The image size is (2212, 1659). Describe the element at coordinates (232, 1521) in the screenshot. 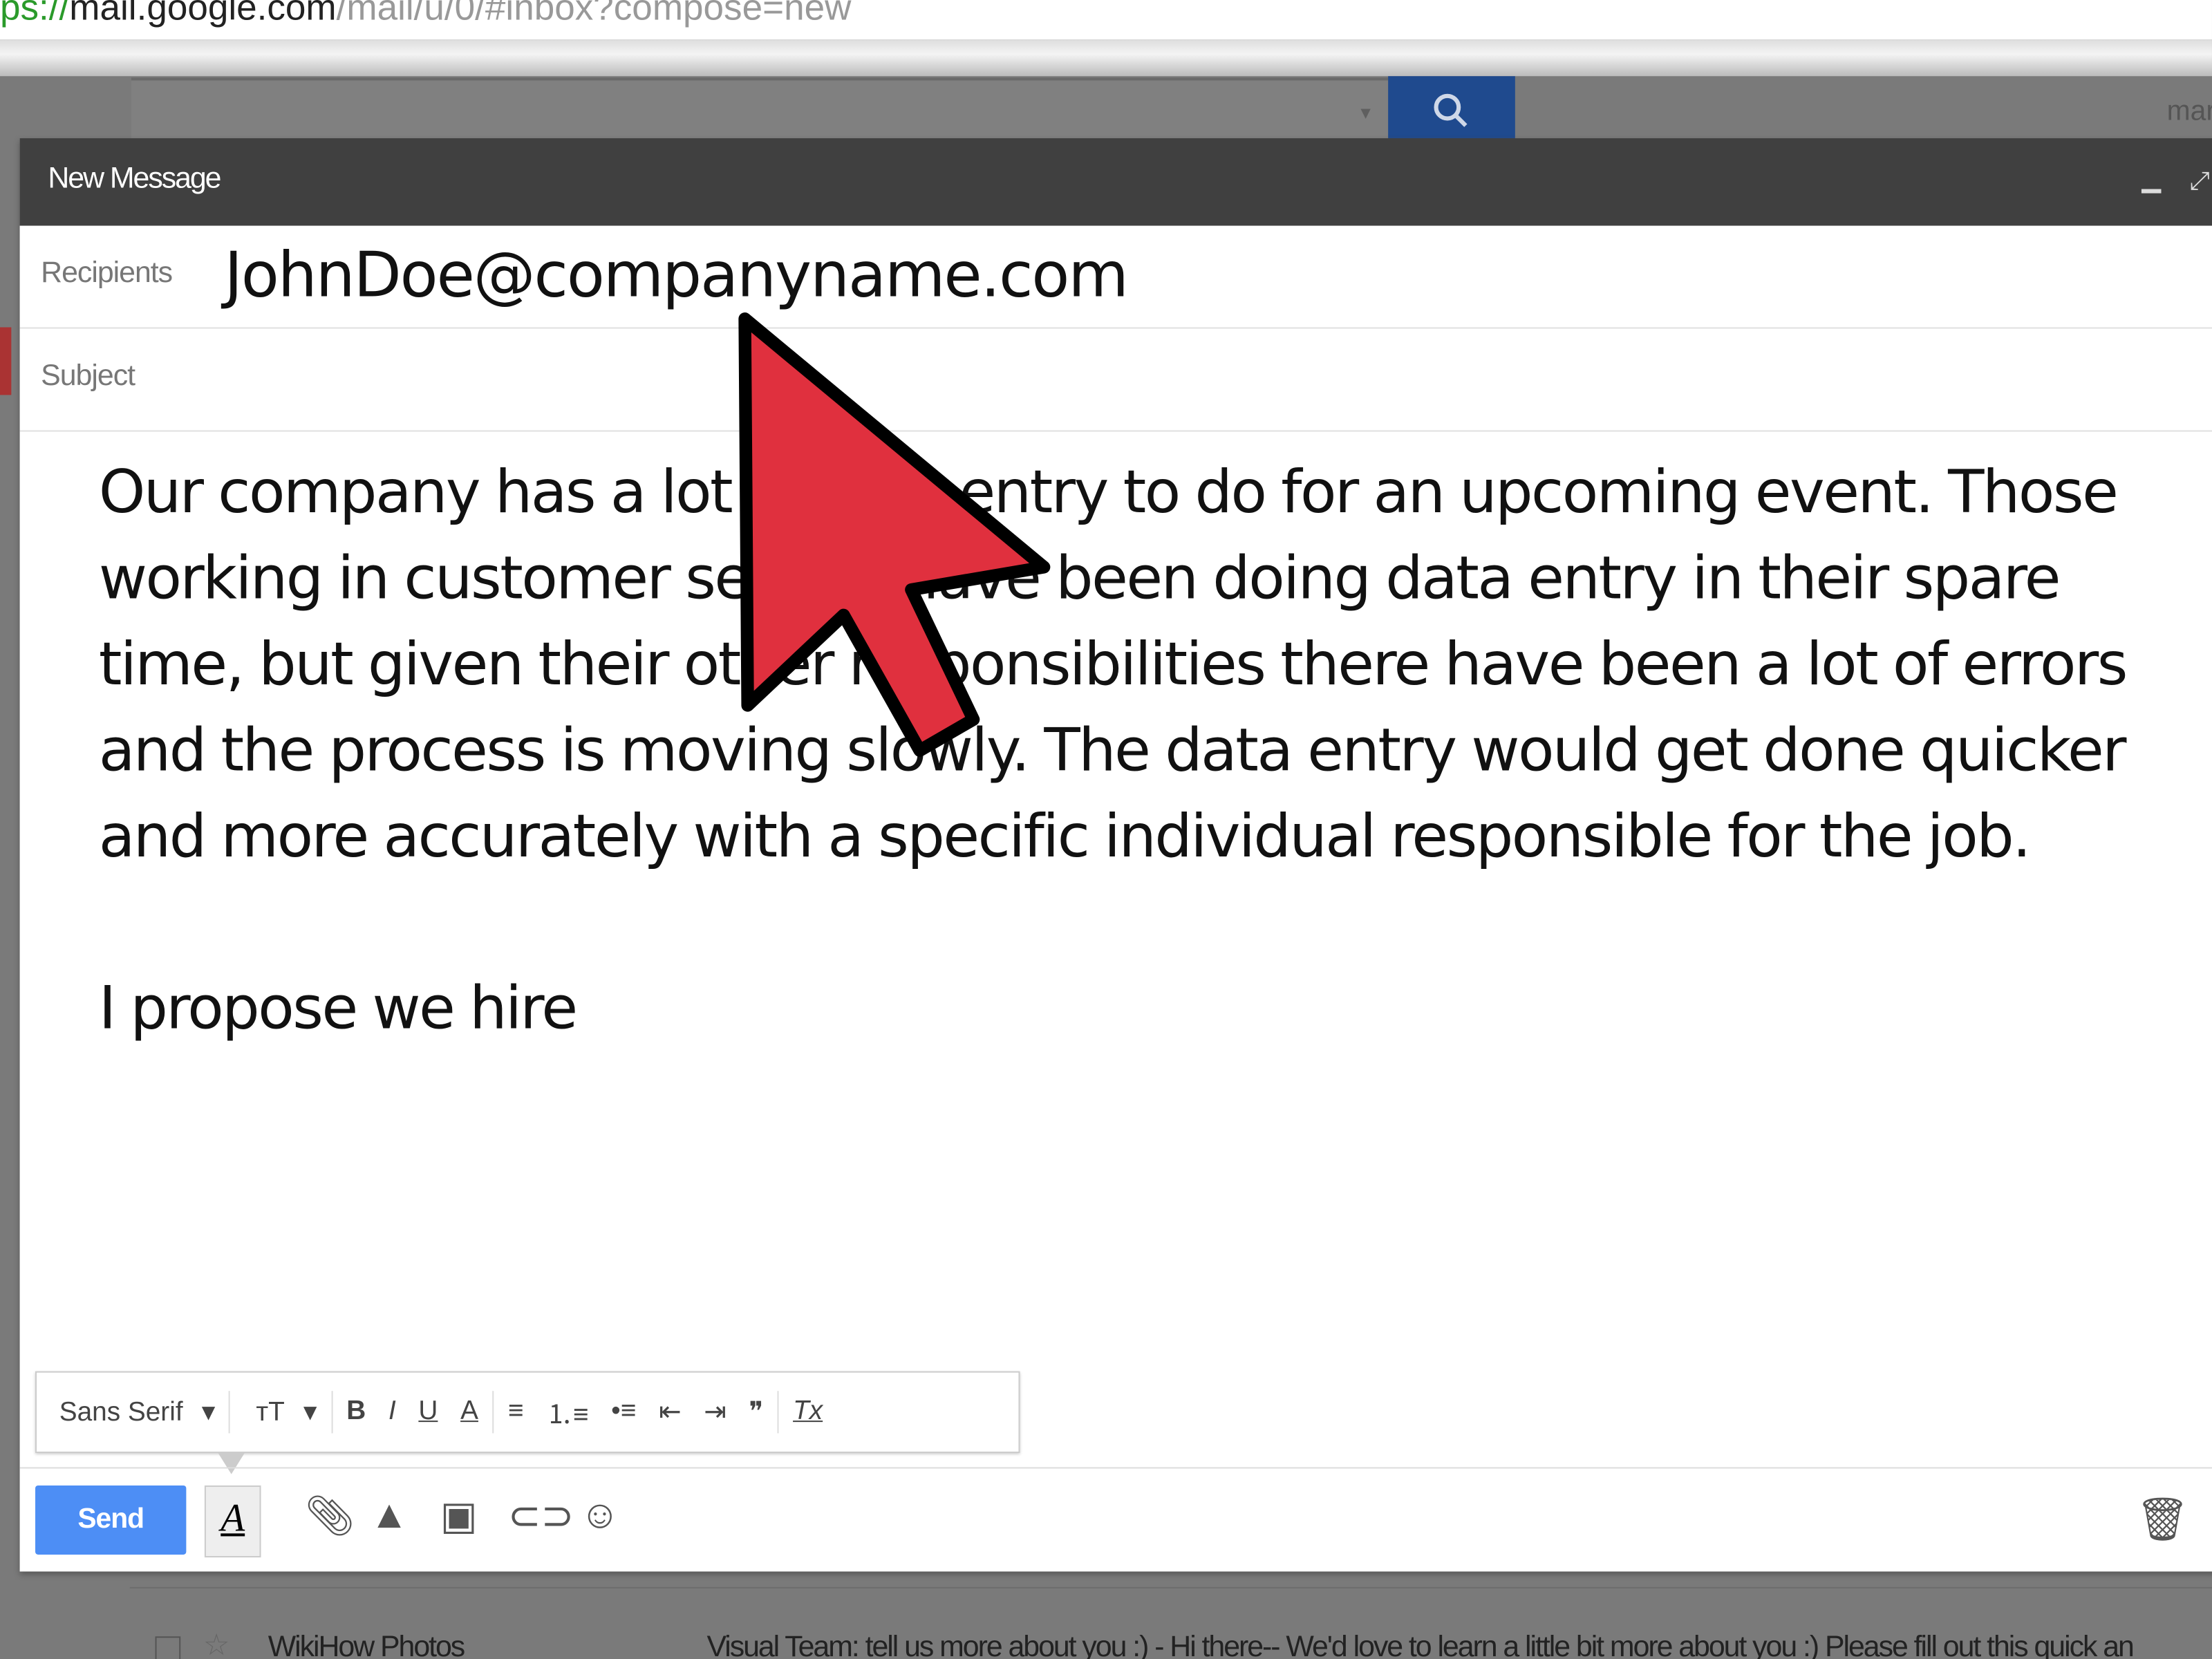

I see `formatting-options-button: A` at that location.